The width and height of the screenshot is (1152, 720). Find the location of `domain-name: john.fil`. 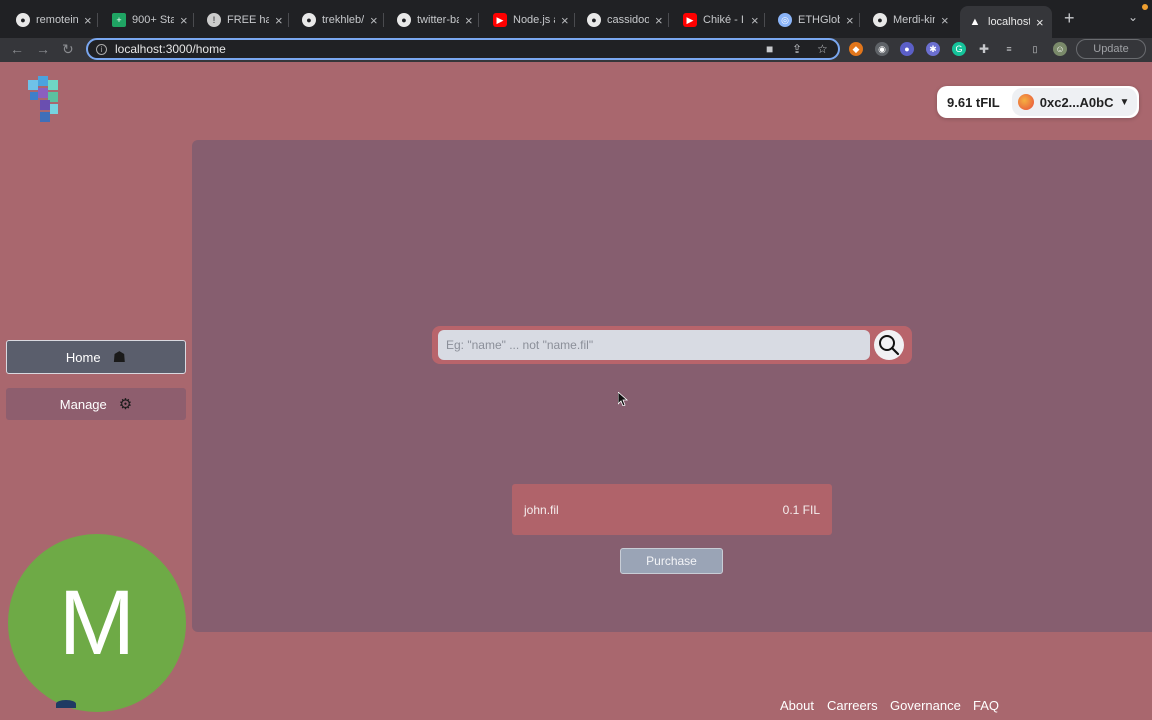

domain-name: john.fil is located at coordinates (541, 509).